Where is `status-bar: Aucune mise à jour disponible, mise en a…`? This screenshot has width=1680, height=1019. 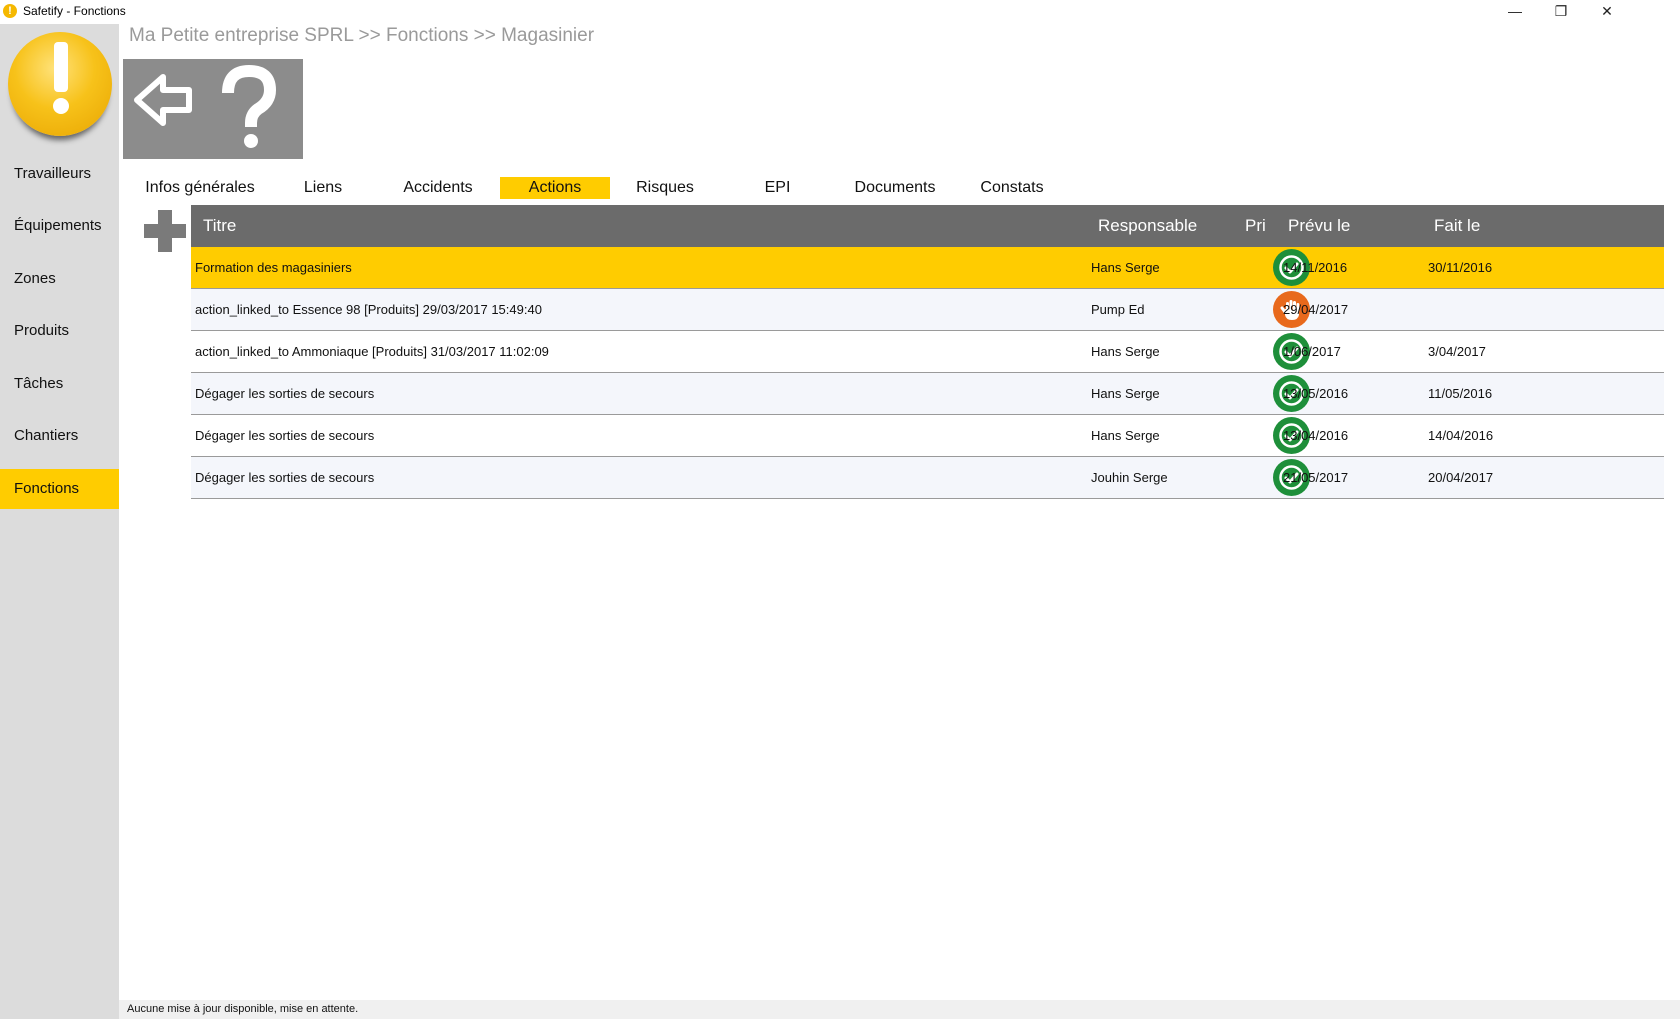 status-bar: Aucune mise à jour disponible, mise en a… is located at coordinates (899, 1009).